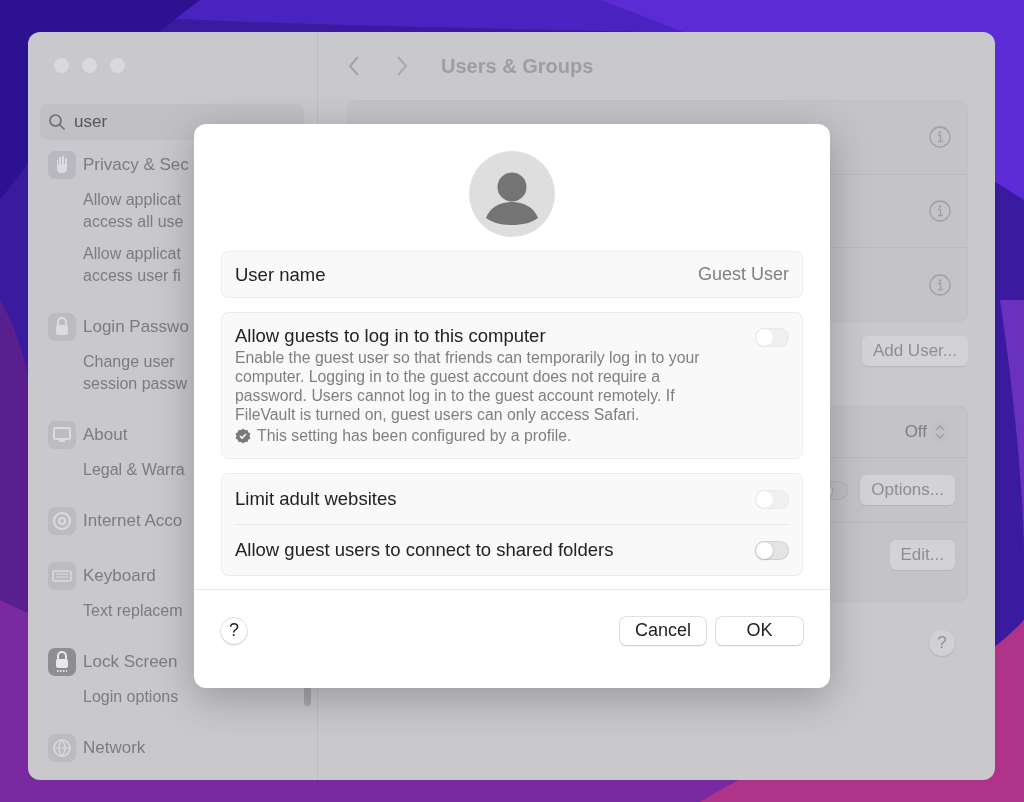 The image size is (1024, 802). I want to click on sidebar-item: Internet Acco, so click(133, 521).